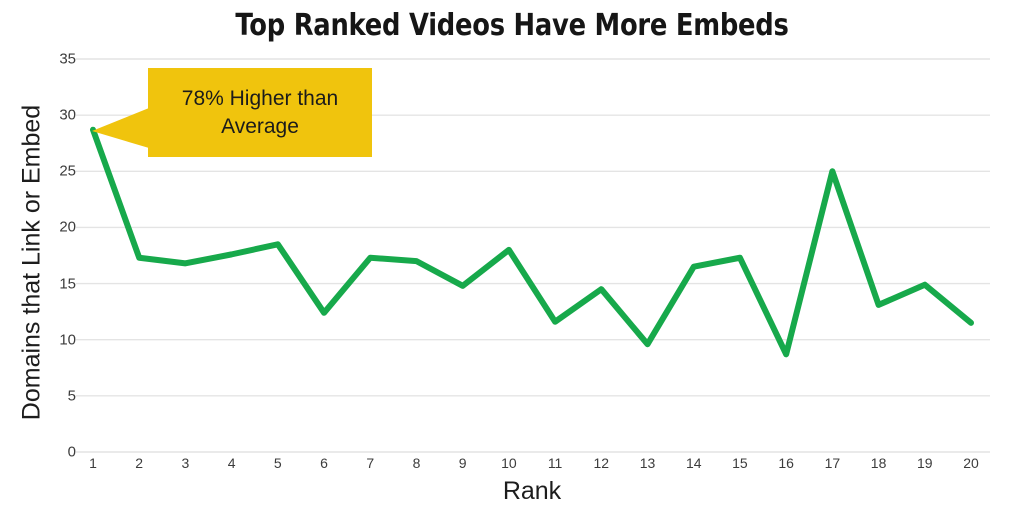  What do you see at coordinates (693, 463) in the screenshot?
I see `x-axis-tick-label: 14` at bounding box center [693, 463].